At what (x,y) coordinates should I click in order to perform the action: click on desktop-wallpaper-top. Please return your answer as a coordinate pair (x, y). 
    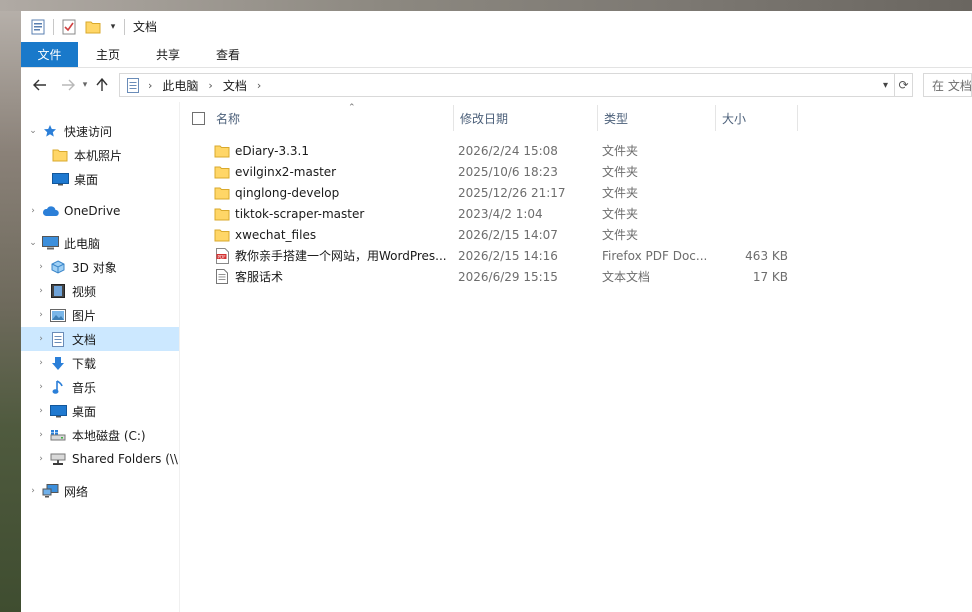
    Looking at the image, I should click on (486, 5).